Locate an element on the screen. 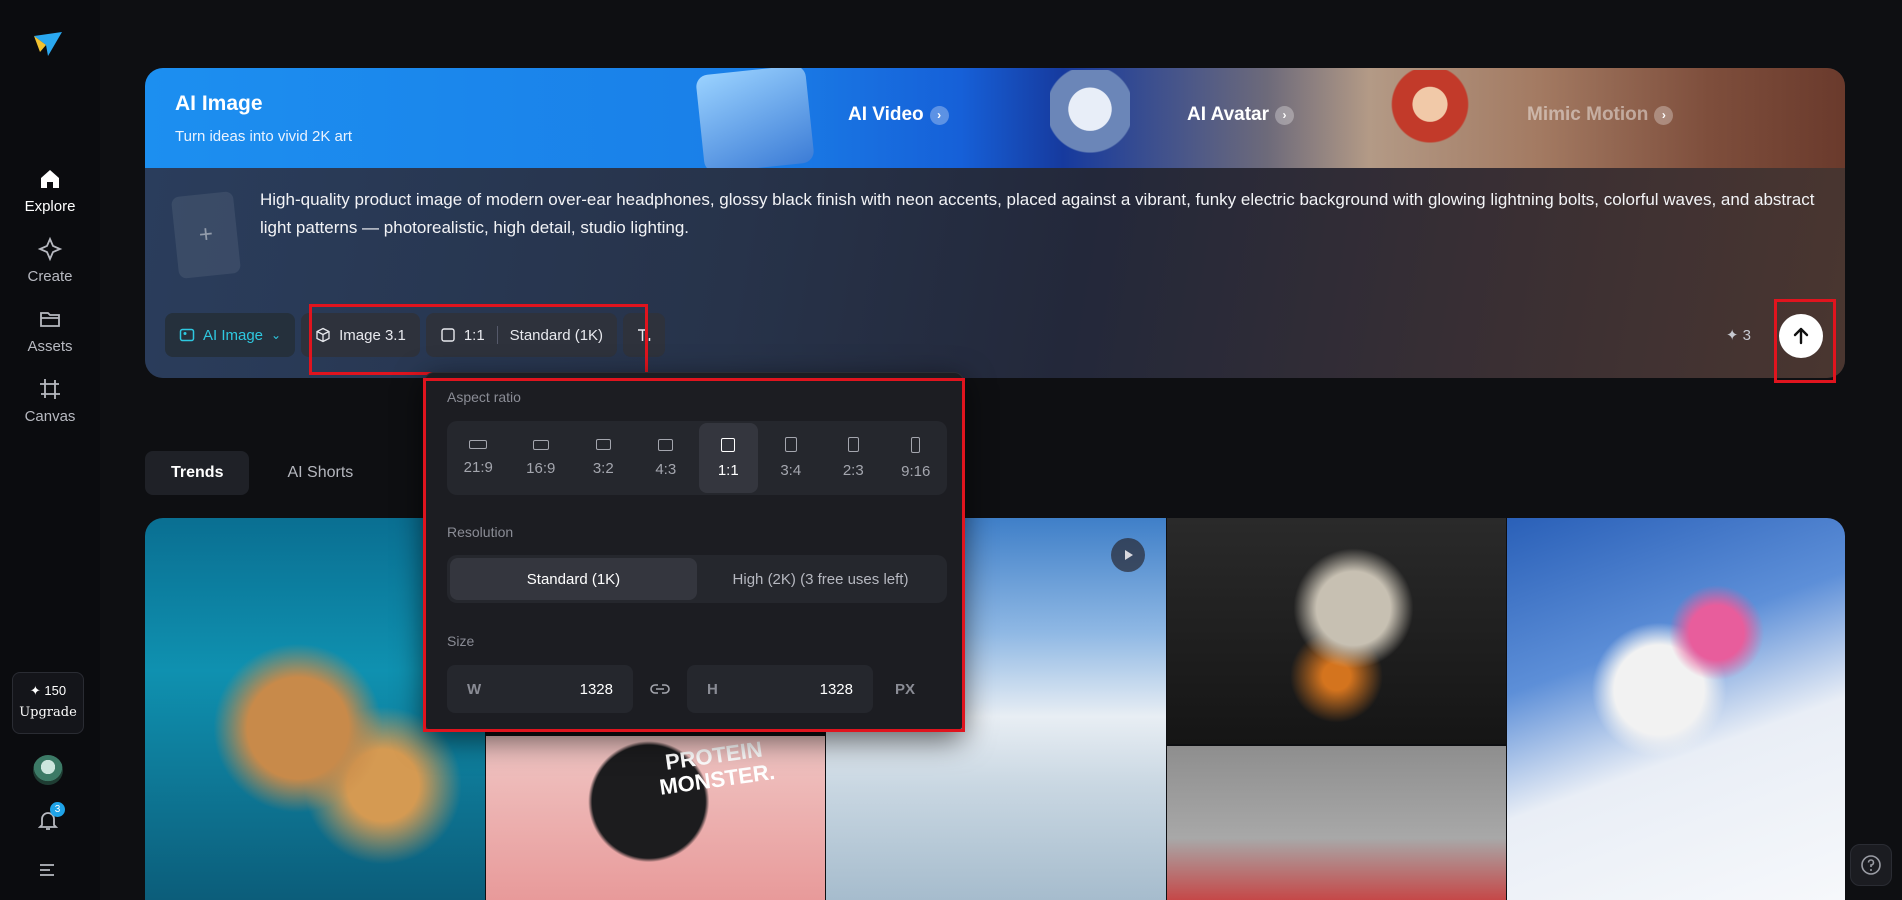 The height and width of the screenshot is (900, 1902). sidebar-item-create: Create is located at coordinates (50, 260).